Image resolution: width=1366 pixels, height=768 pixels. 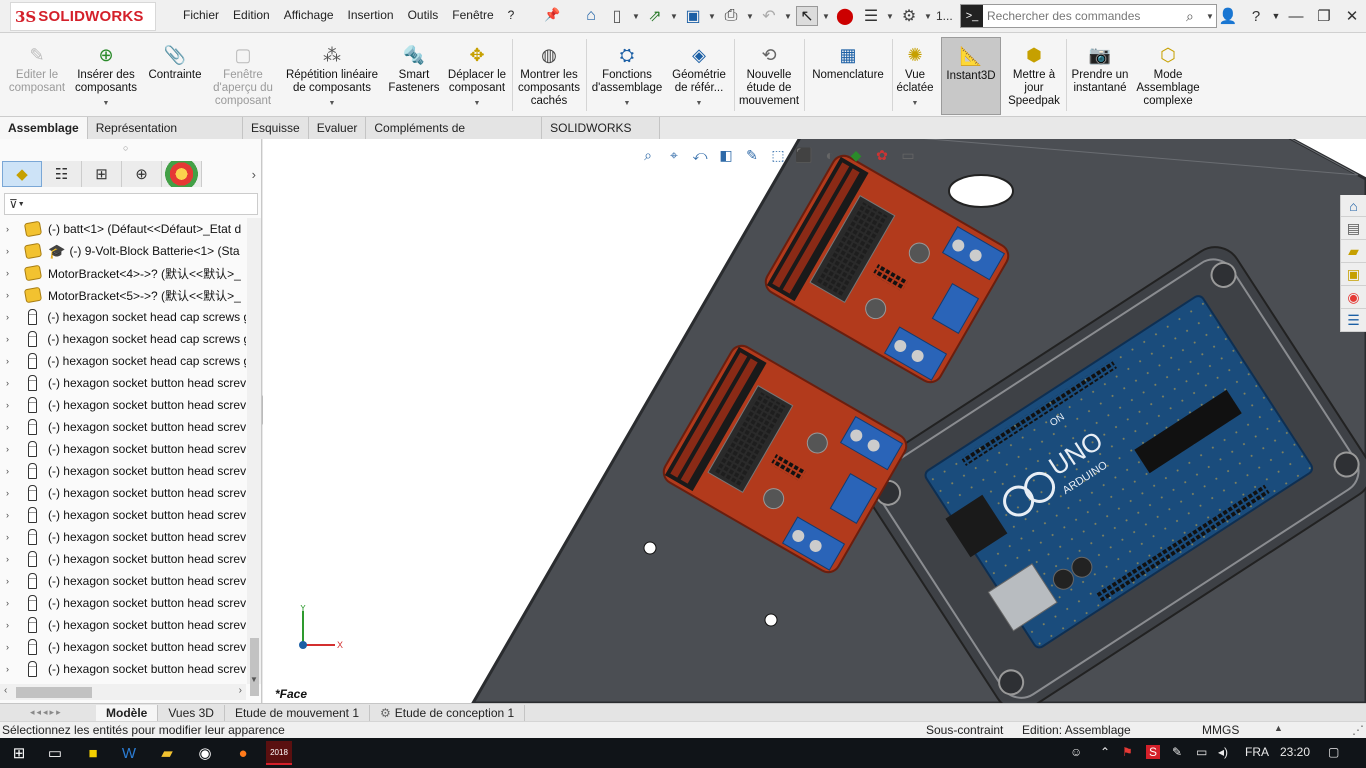 What do you see at coordinates (1352, 16) in the screenshot?
I see `close-icon: ✕` at bounding box center [1352, 16].